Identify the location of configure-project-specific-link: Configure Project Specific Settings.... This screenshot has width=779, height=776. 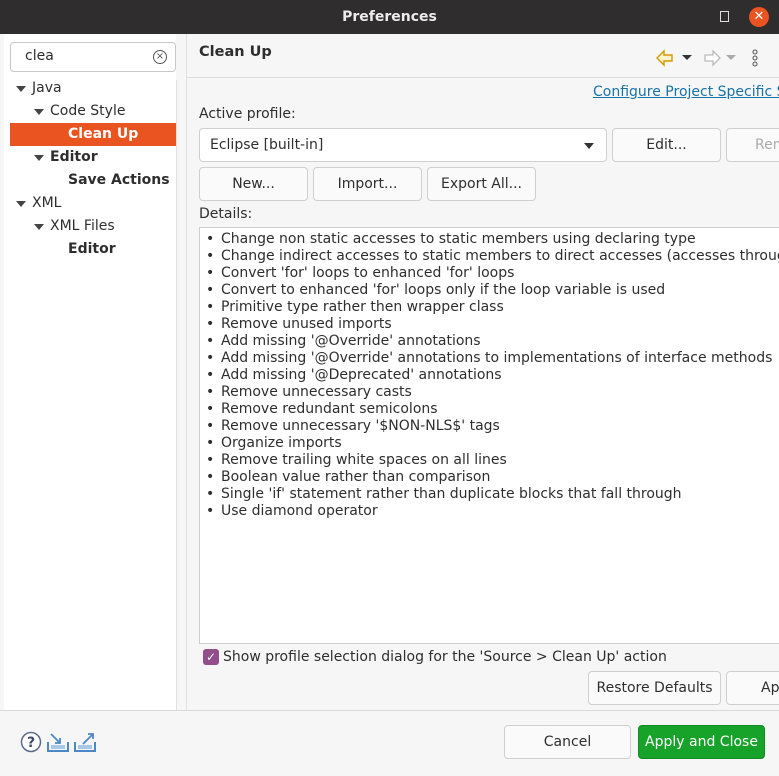
(686, 92).